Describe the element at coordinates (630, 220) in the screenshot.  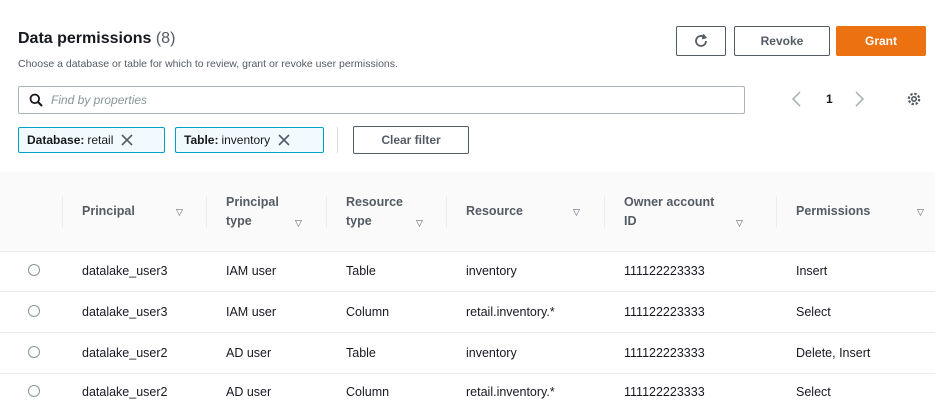
I see `column-header-label: ID` at that location.